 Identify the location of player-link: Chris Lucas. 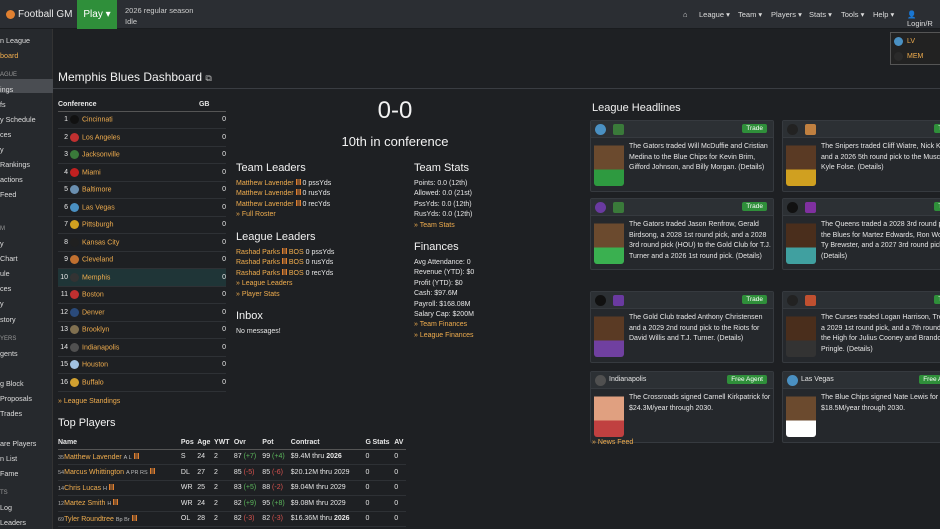
(82, 488).